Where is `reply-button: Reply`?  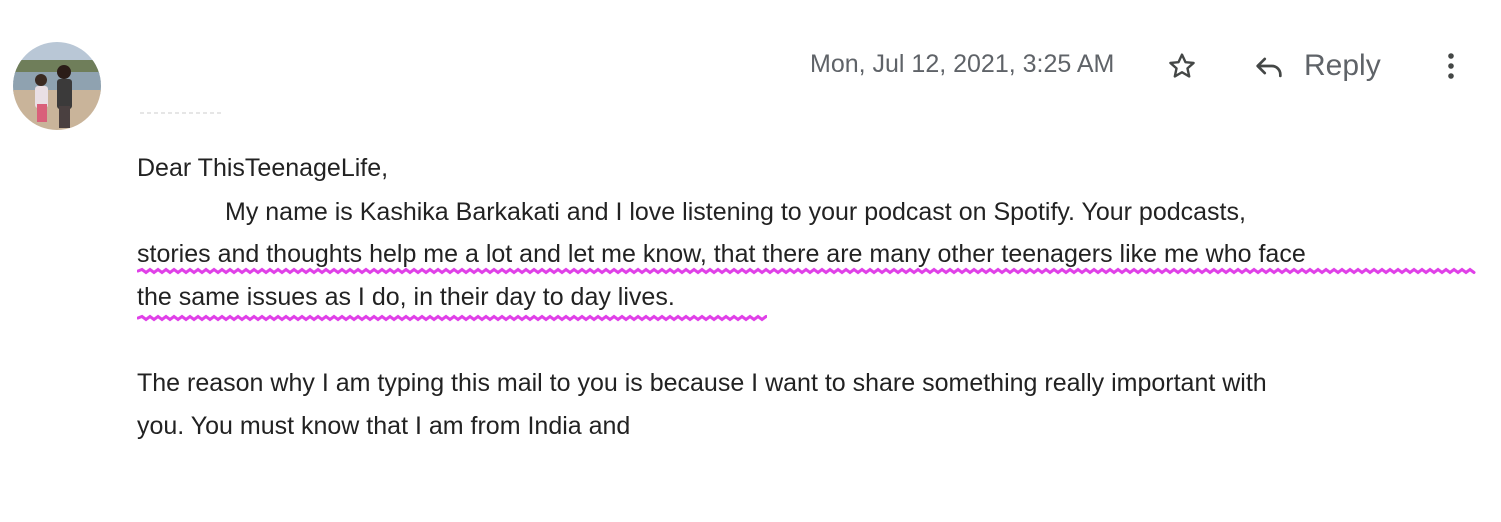
reply-button: Reply is located at coordinates (1316, 66).